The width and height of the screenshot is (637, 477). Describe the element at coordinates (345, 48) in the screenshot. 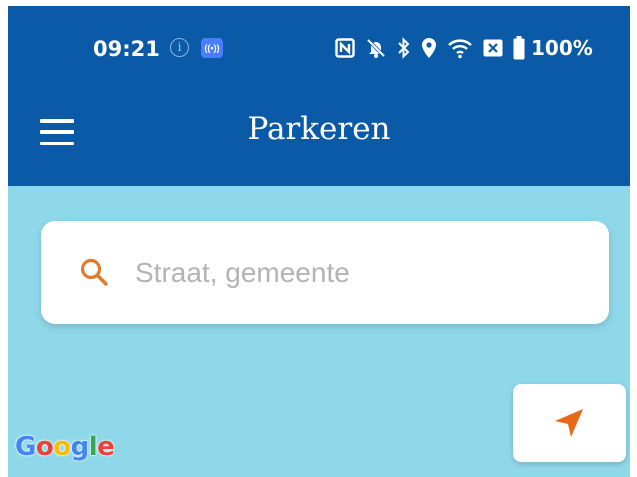

I see `nfc-icon` at that location.